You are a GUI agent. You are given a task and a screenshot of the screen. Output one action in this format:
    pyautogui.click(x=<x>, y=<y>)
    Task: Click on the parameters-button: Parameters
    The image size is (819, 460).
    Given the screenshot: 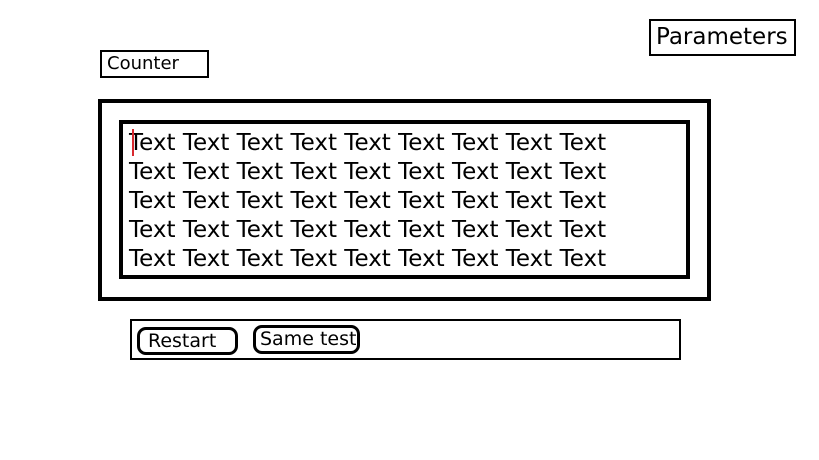 What is the action you would take?
    pyautogui.click(x=722, y=37)
    